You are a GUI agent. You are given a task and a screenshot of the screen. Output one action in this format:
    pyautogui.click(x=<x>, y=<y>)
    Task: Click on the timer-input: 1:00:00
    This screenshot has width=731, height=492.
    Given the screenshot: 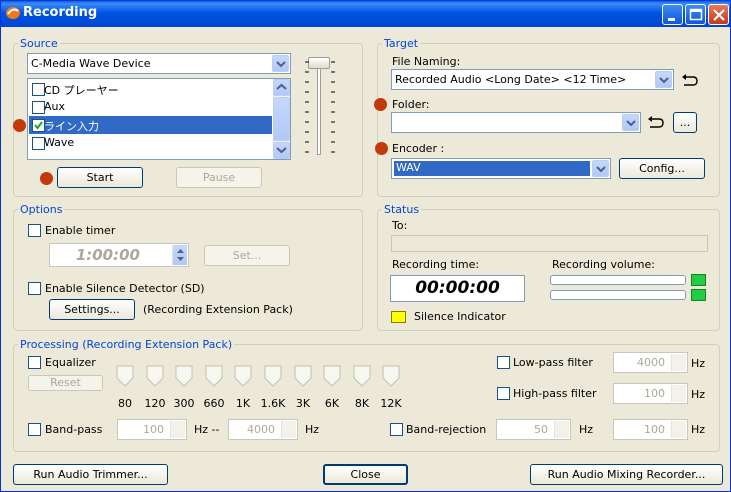 What is the action you would take?
    pyautogui.click(x=119, y=255)
    